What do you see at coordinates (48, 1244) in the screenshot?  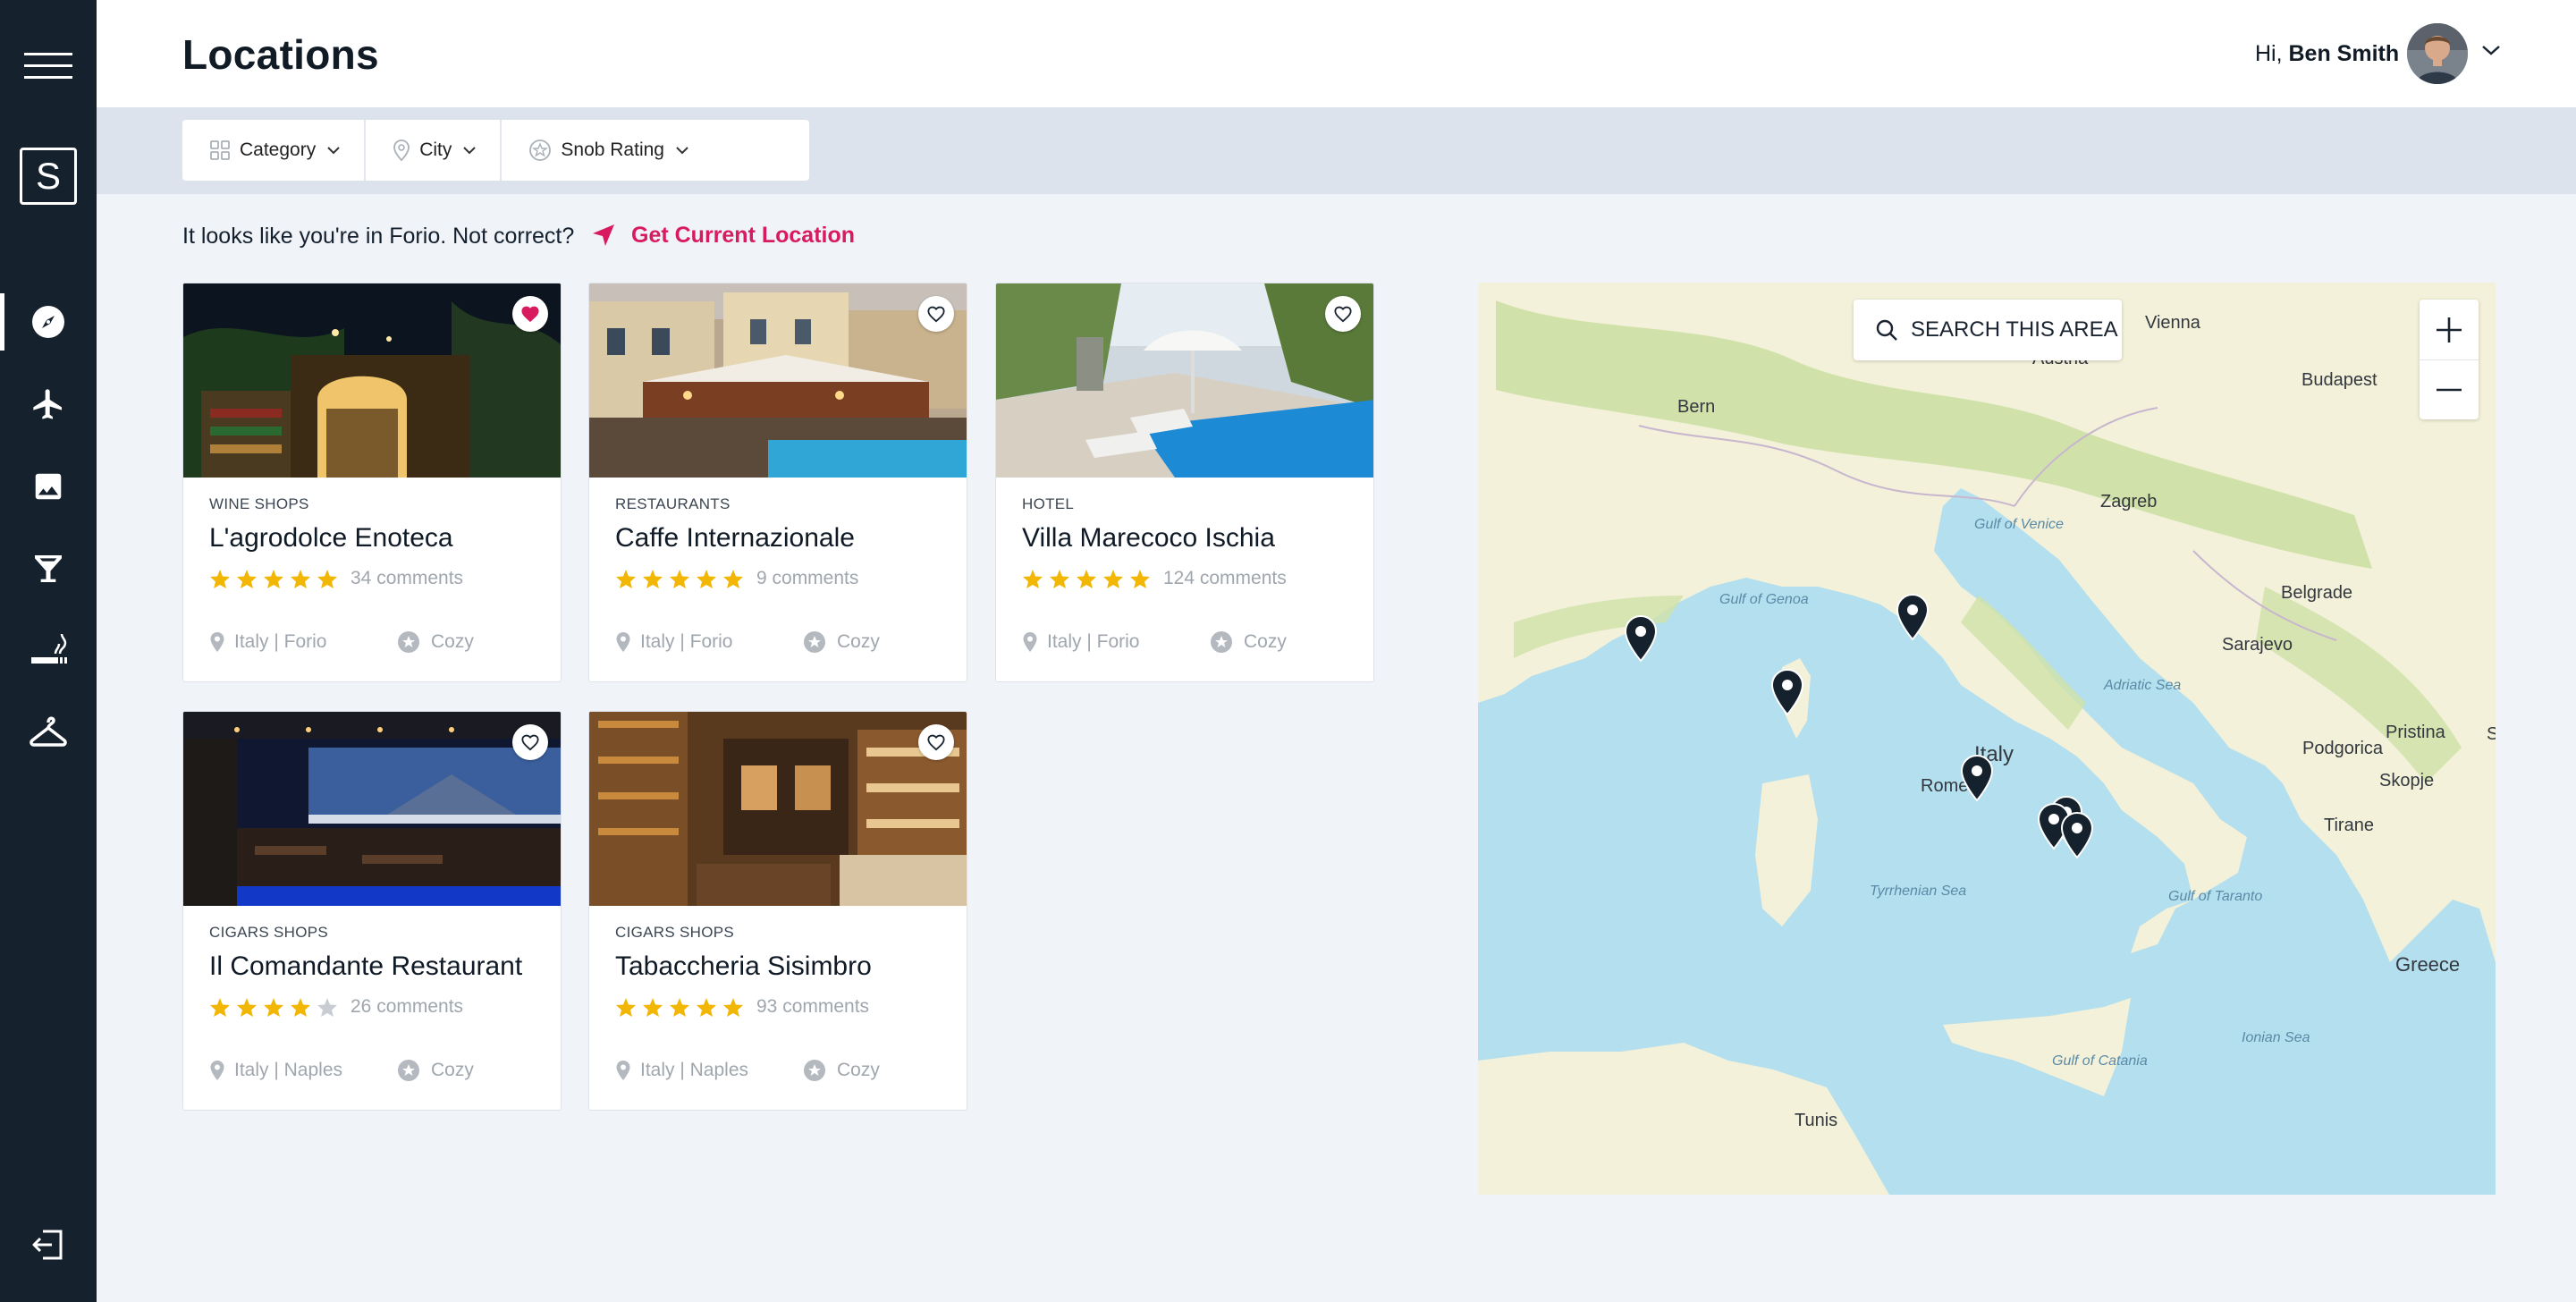 I see `logout-icon` at bounding box center [48, 1244].